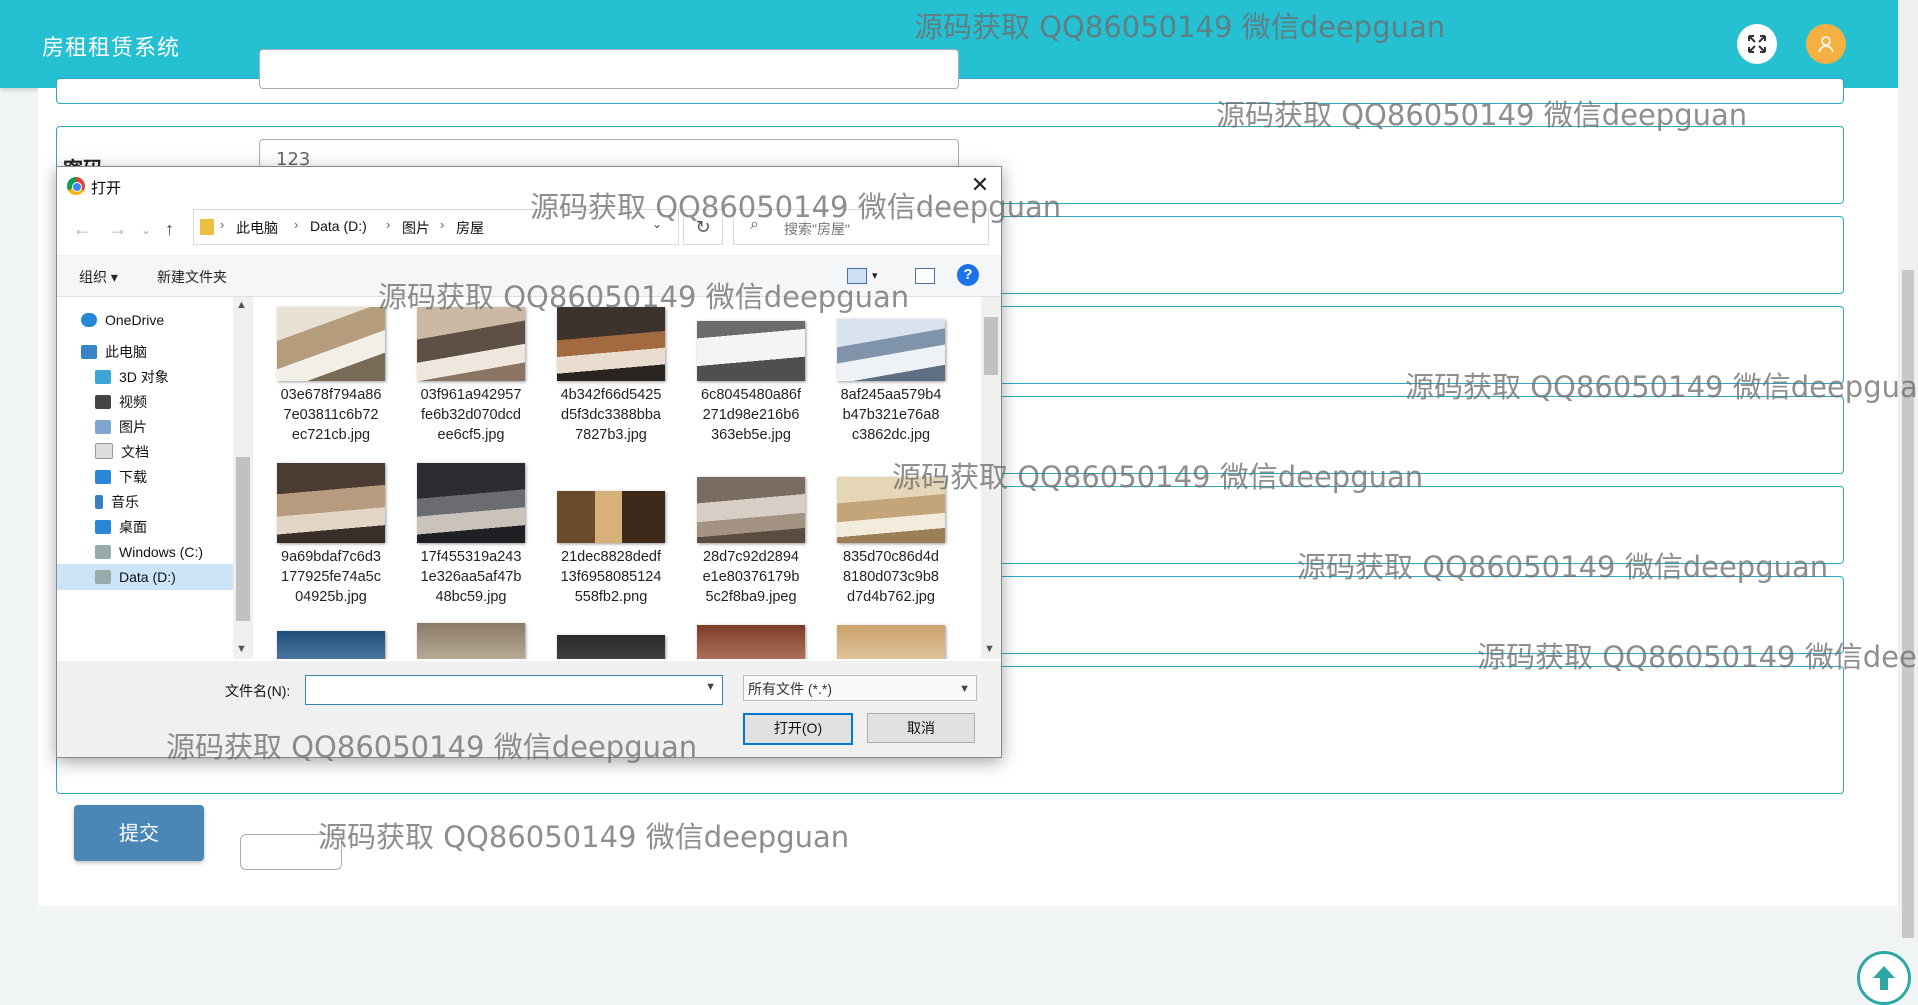  Describe the element at coordinates (169, 229) in the screenshot. I see `up-arrow-icon: ↑` at that location.